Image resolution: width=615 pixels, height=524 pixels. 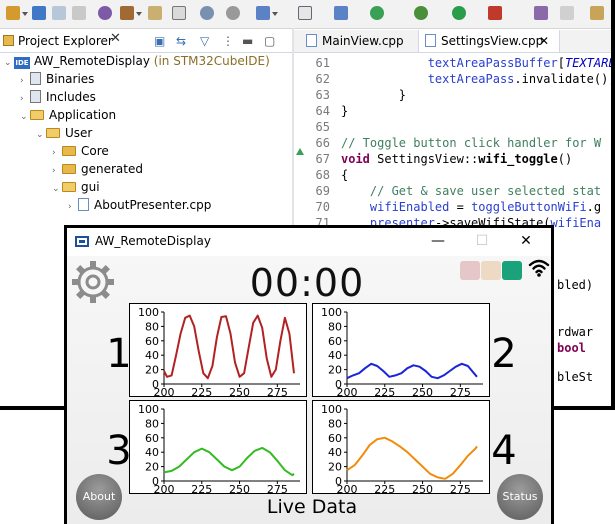 I want to click on link-with-editor-icon: ⇆, so click(x=182, y=41).